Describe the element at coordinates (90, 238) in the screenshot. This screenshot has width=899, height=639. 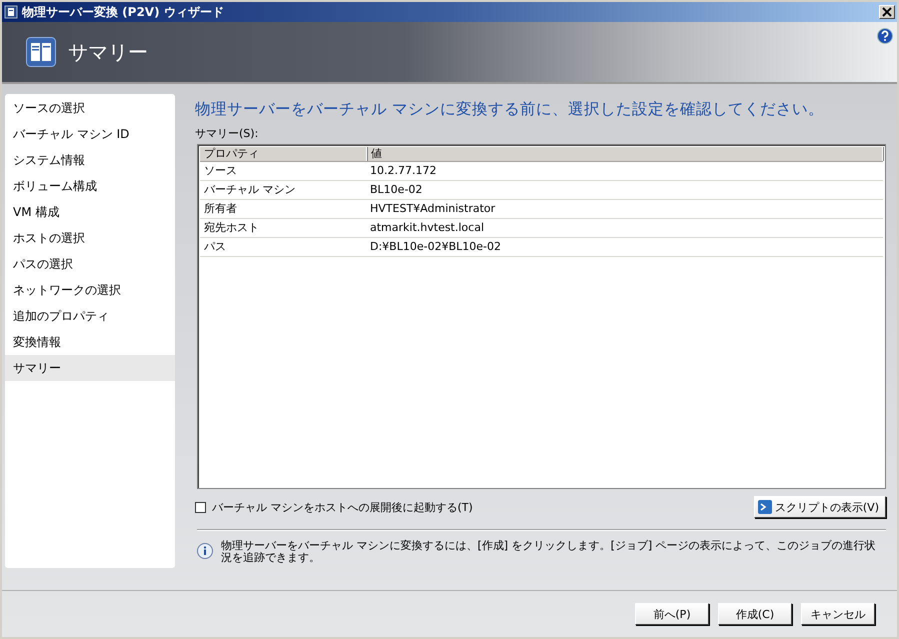
I see `sidebar-item: ホストの選択` at that location.